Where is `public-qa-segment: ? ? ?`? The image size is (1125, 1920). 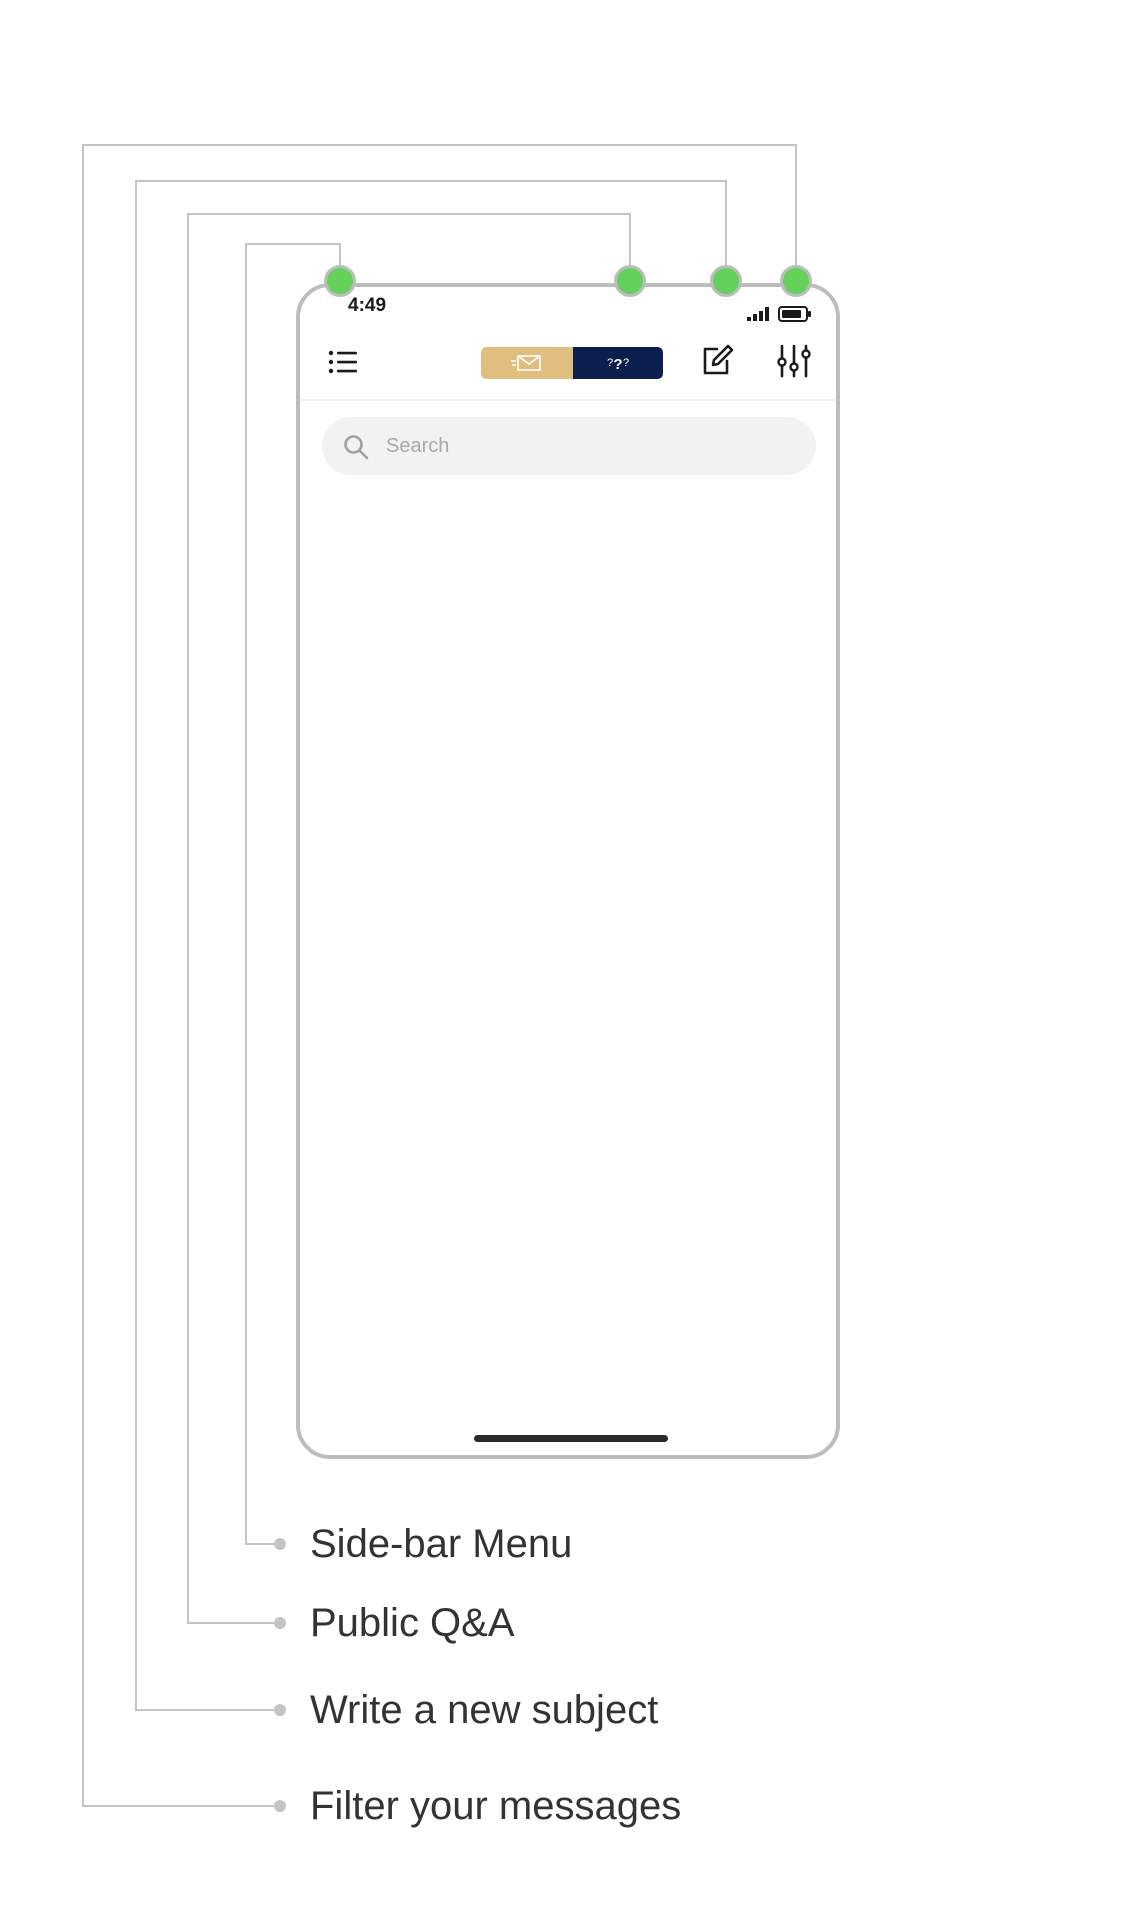 public-qa-segment: ? ? ? is located at coordinates (618, 363).